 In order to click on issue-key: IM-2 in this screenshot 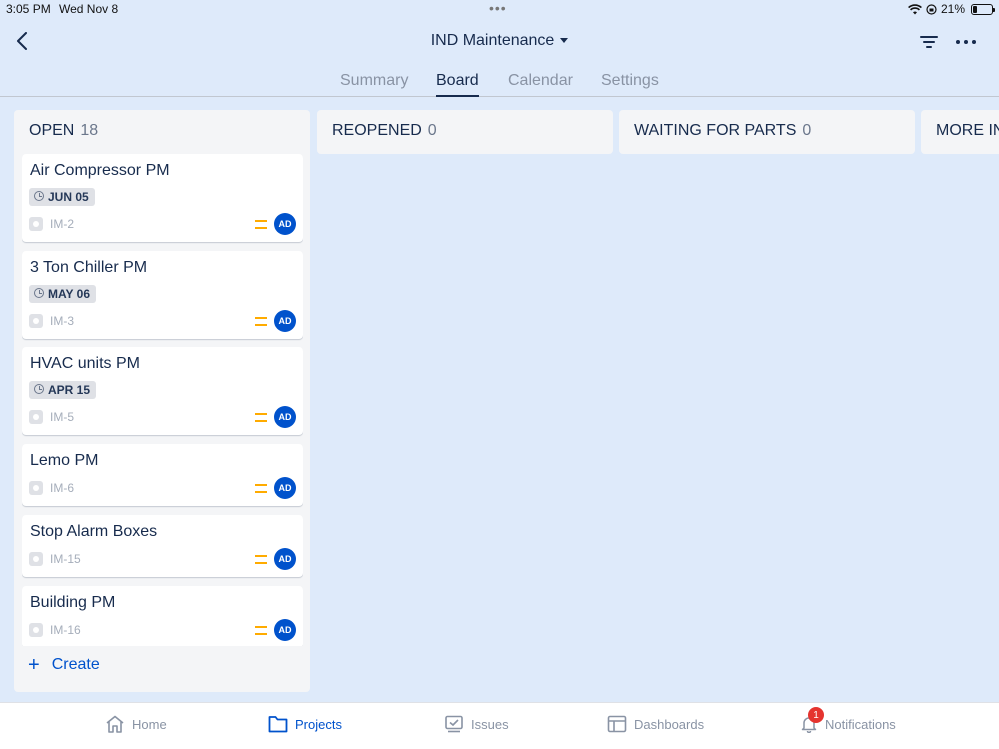, I will do `click(62, 224)`.